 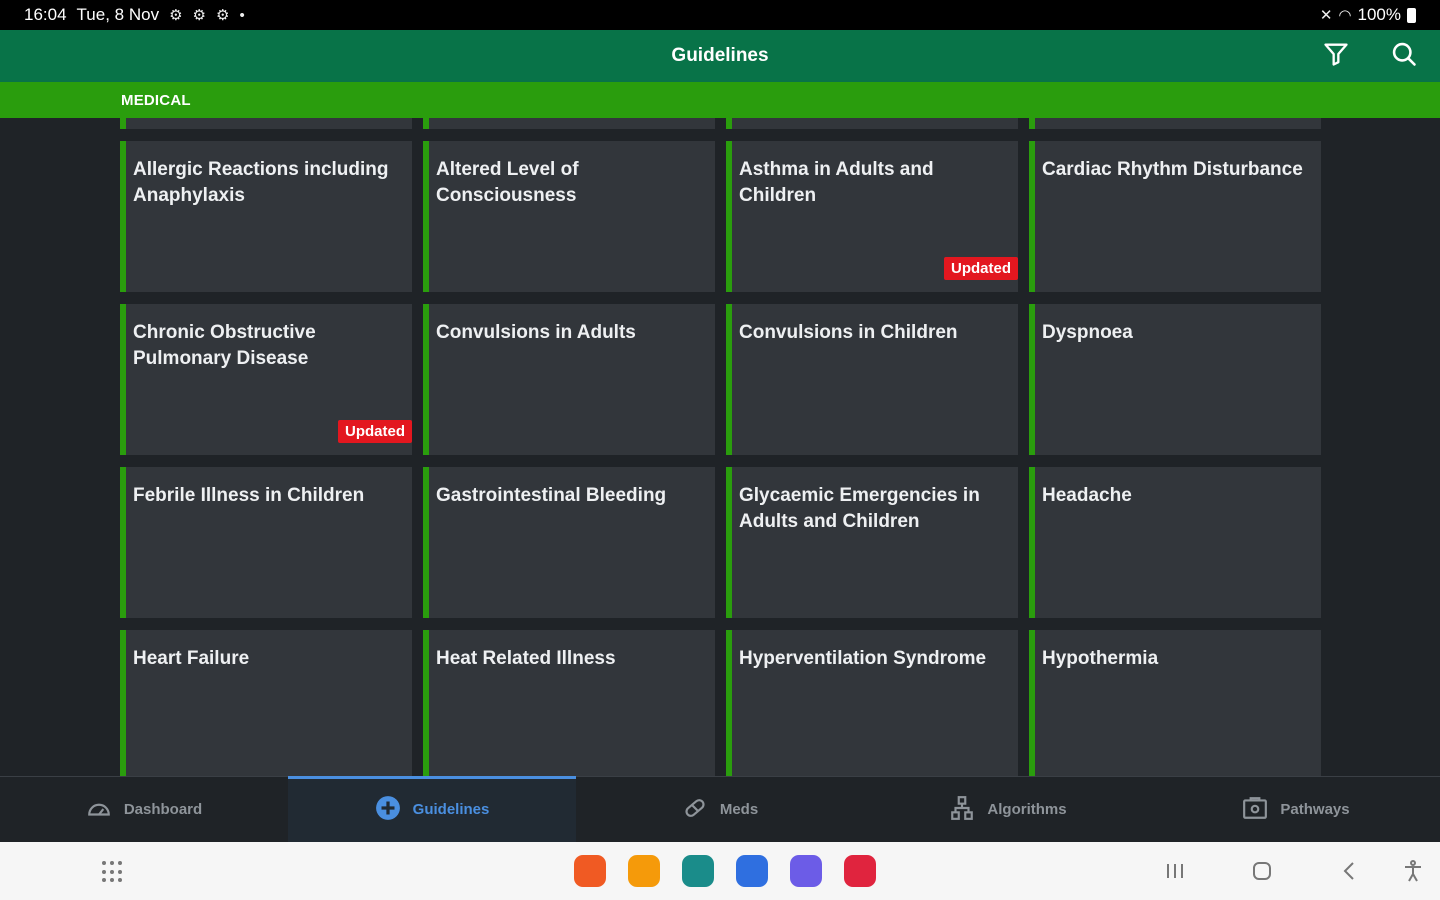 I want to click on guideline-card: Febrile Illness in Children, so click(x=266, y=542).